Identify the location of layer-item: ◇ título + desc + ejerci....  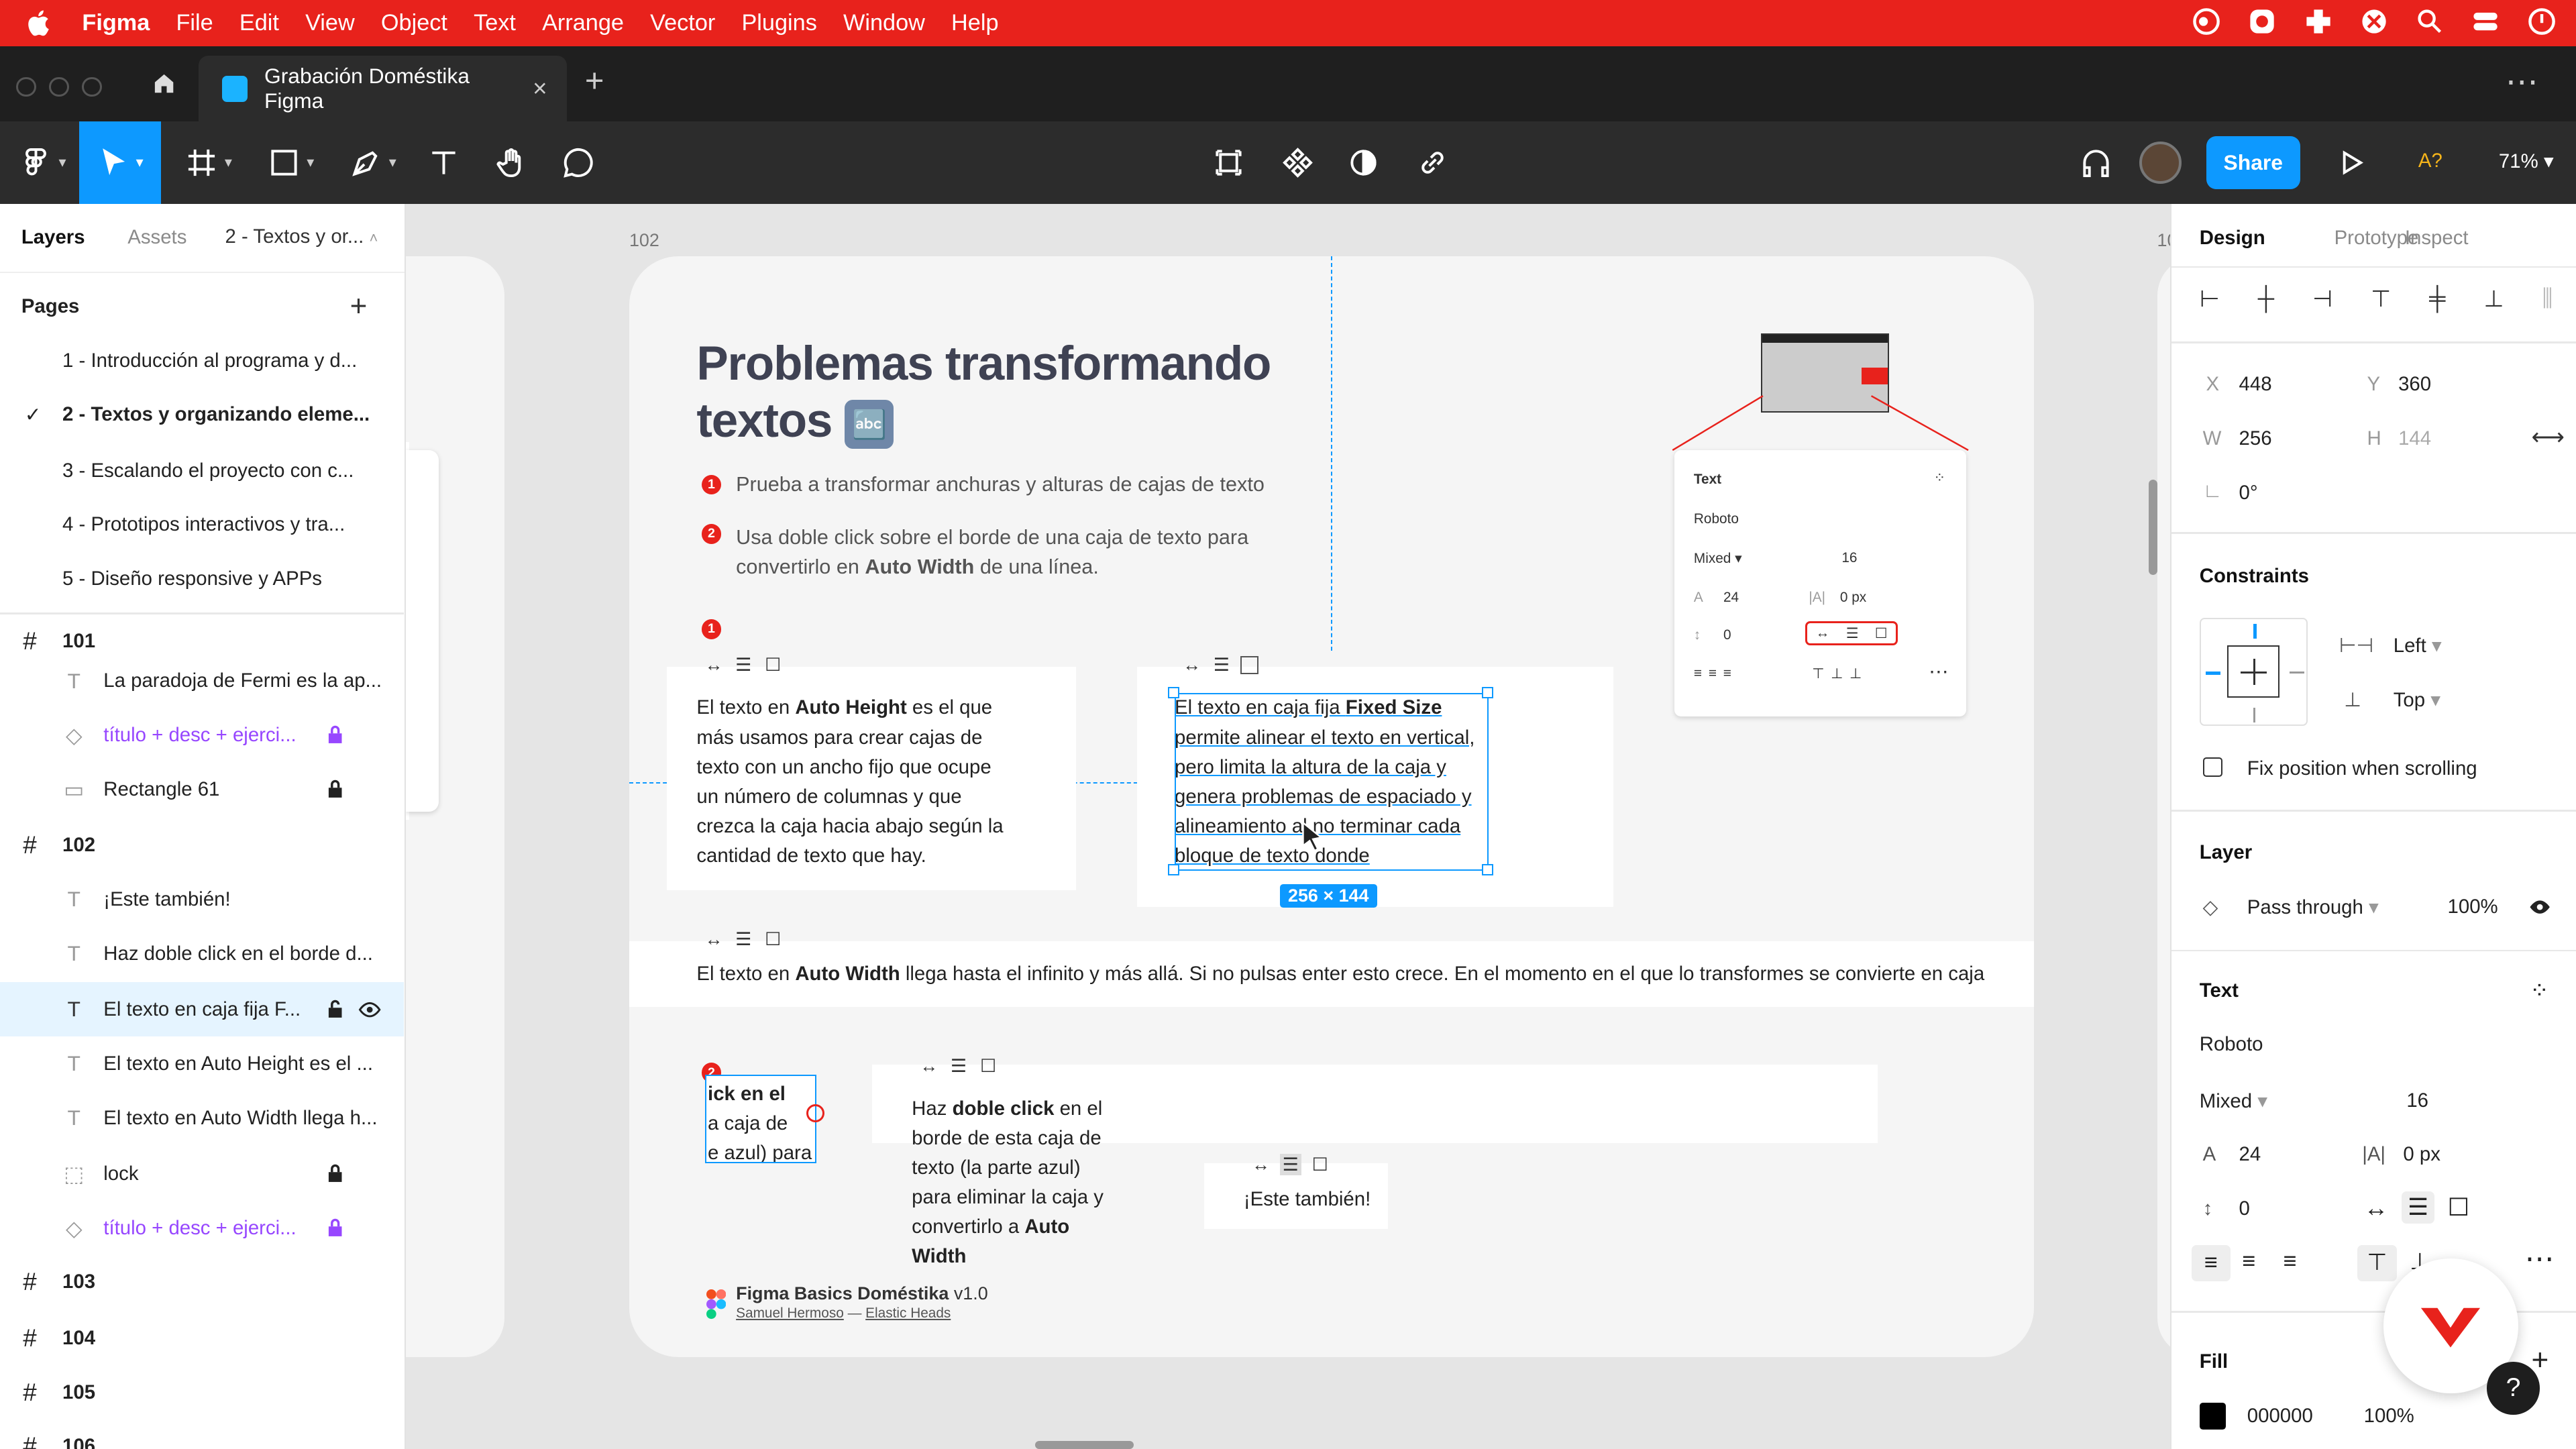
(202, 735).